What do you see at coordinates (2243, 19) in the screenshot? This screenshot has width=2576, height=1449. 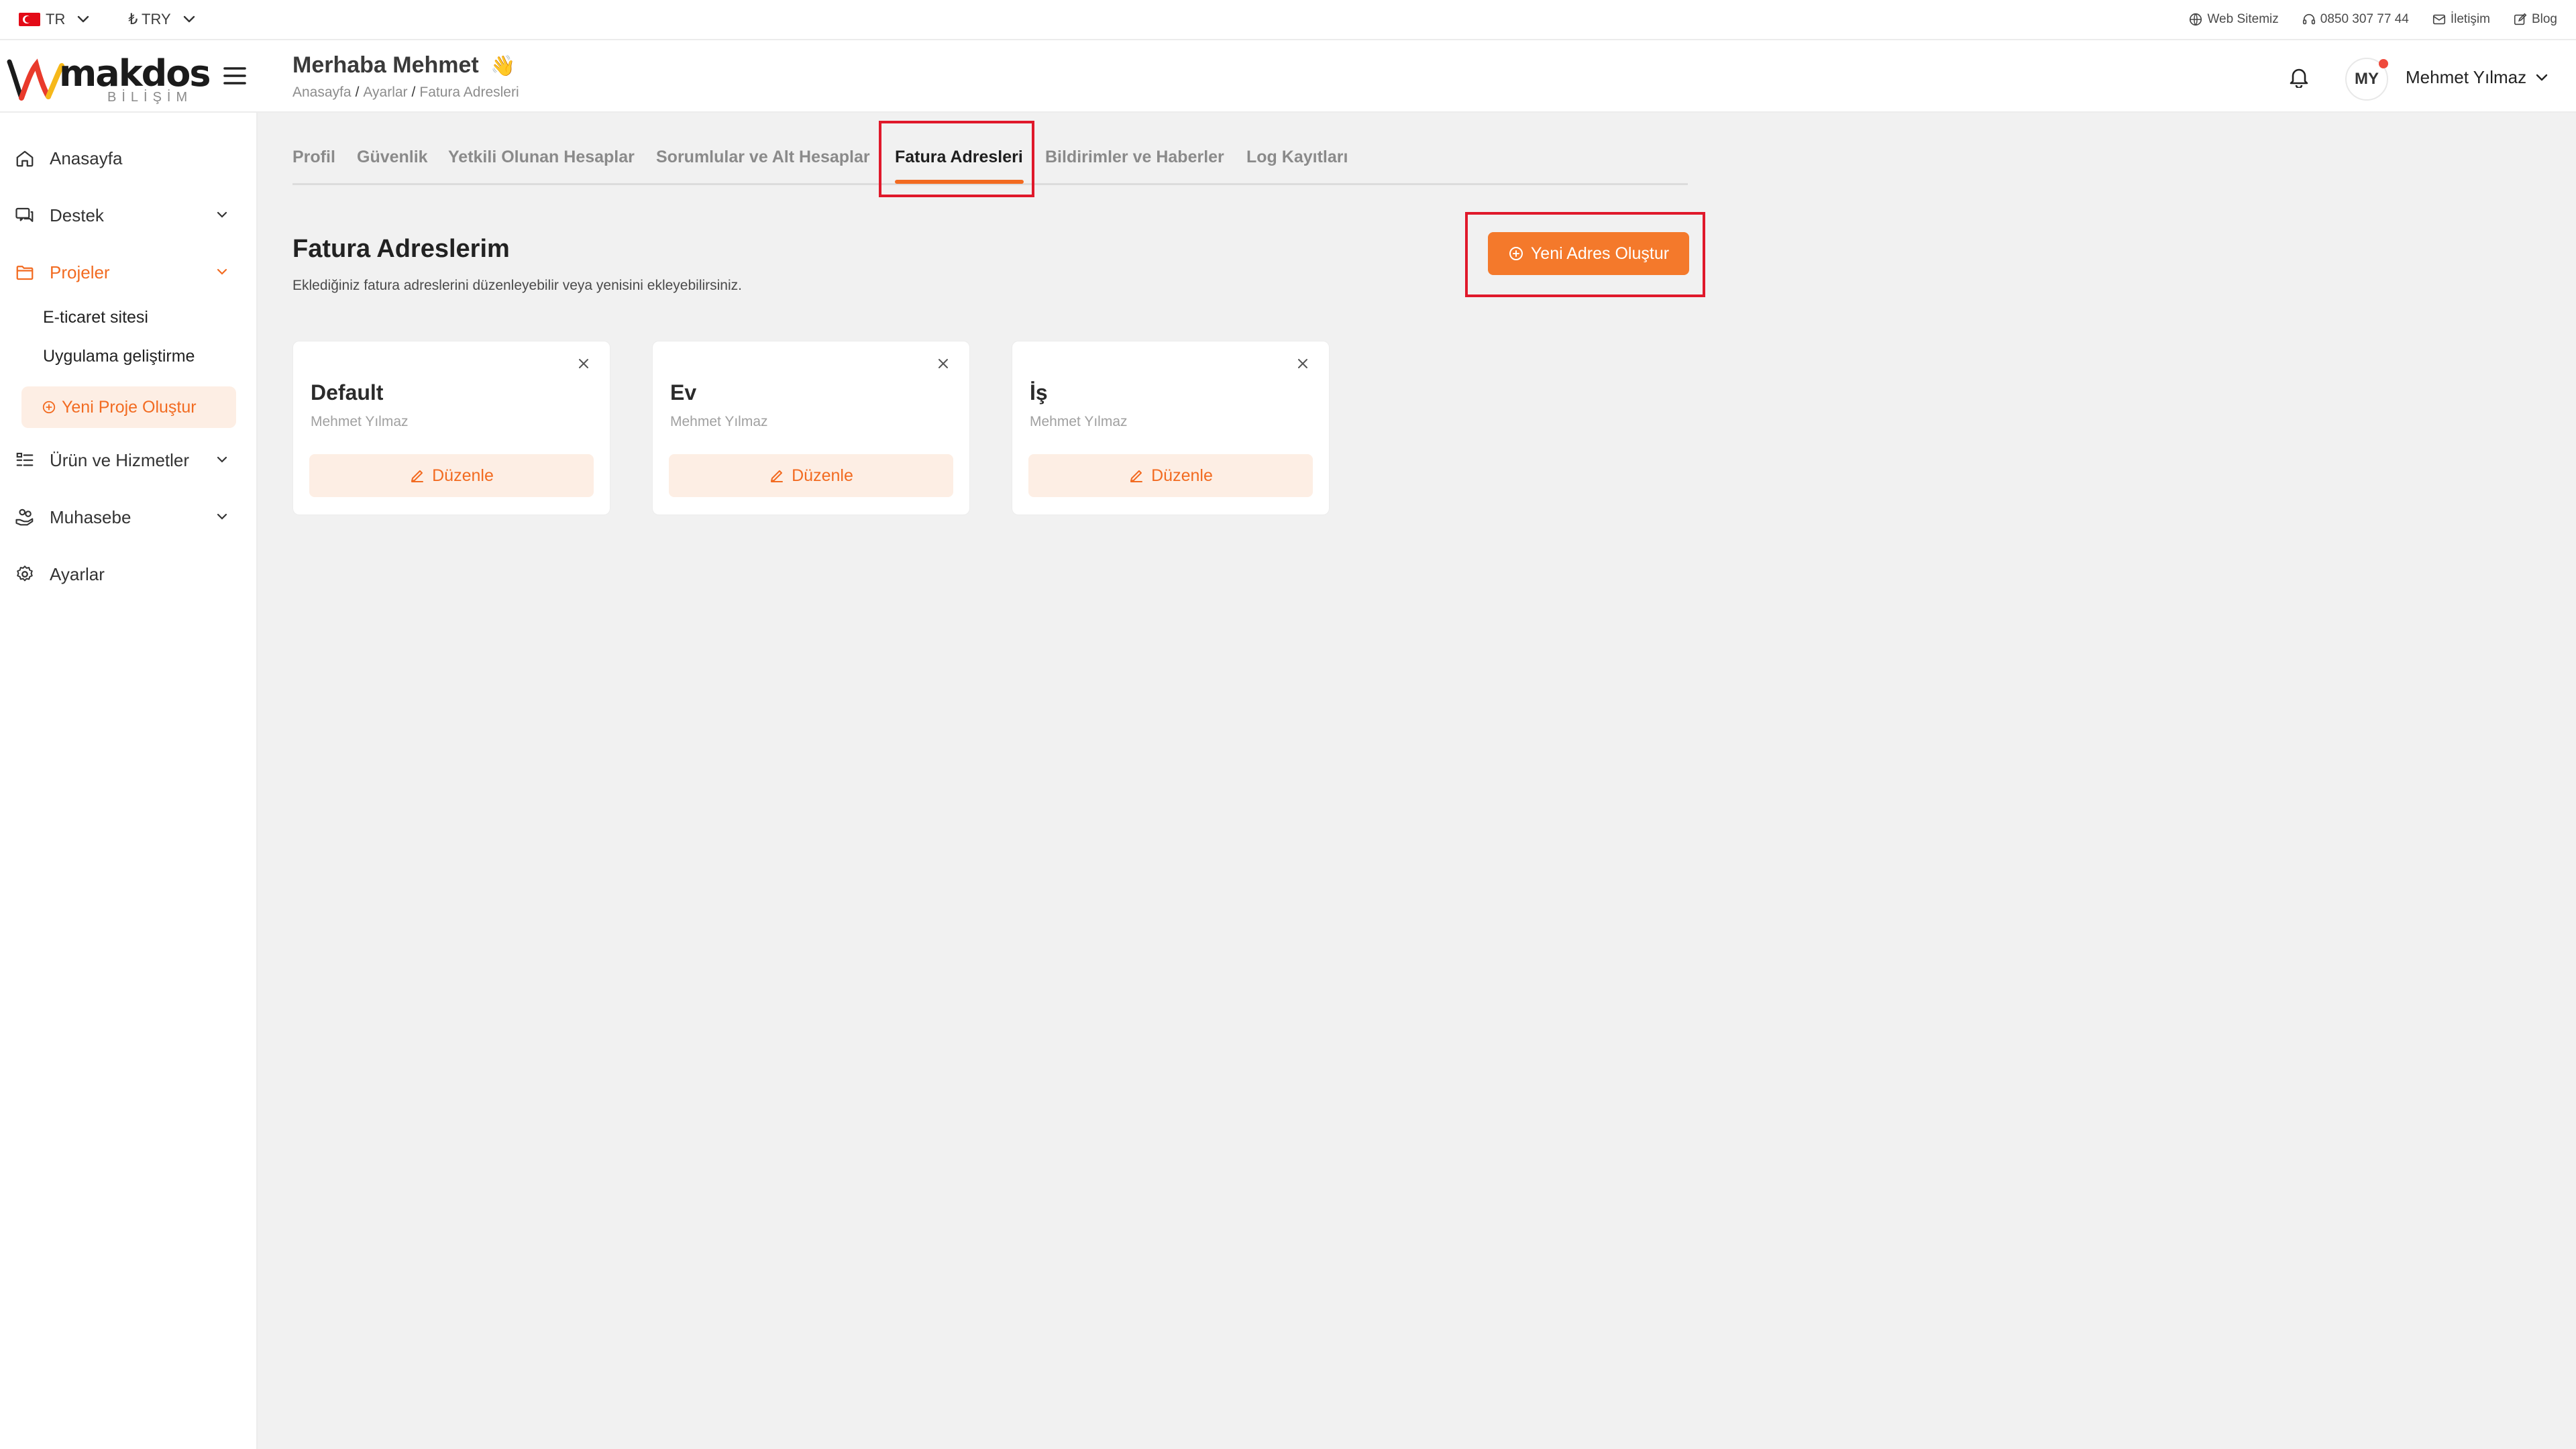 I see `web-site-label: Web Sitemiz` at bounding box center [2243, 19].